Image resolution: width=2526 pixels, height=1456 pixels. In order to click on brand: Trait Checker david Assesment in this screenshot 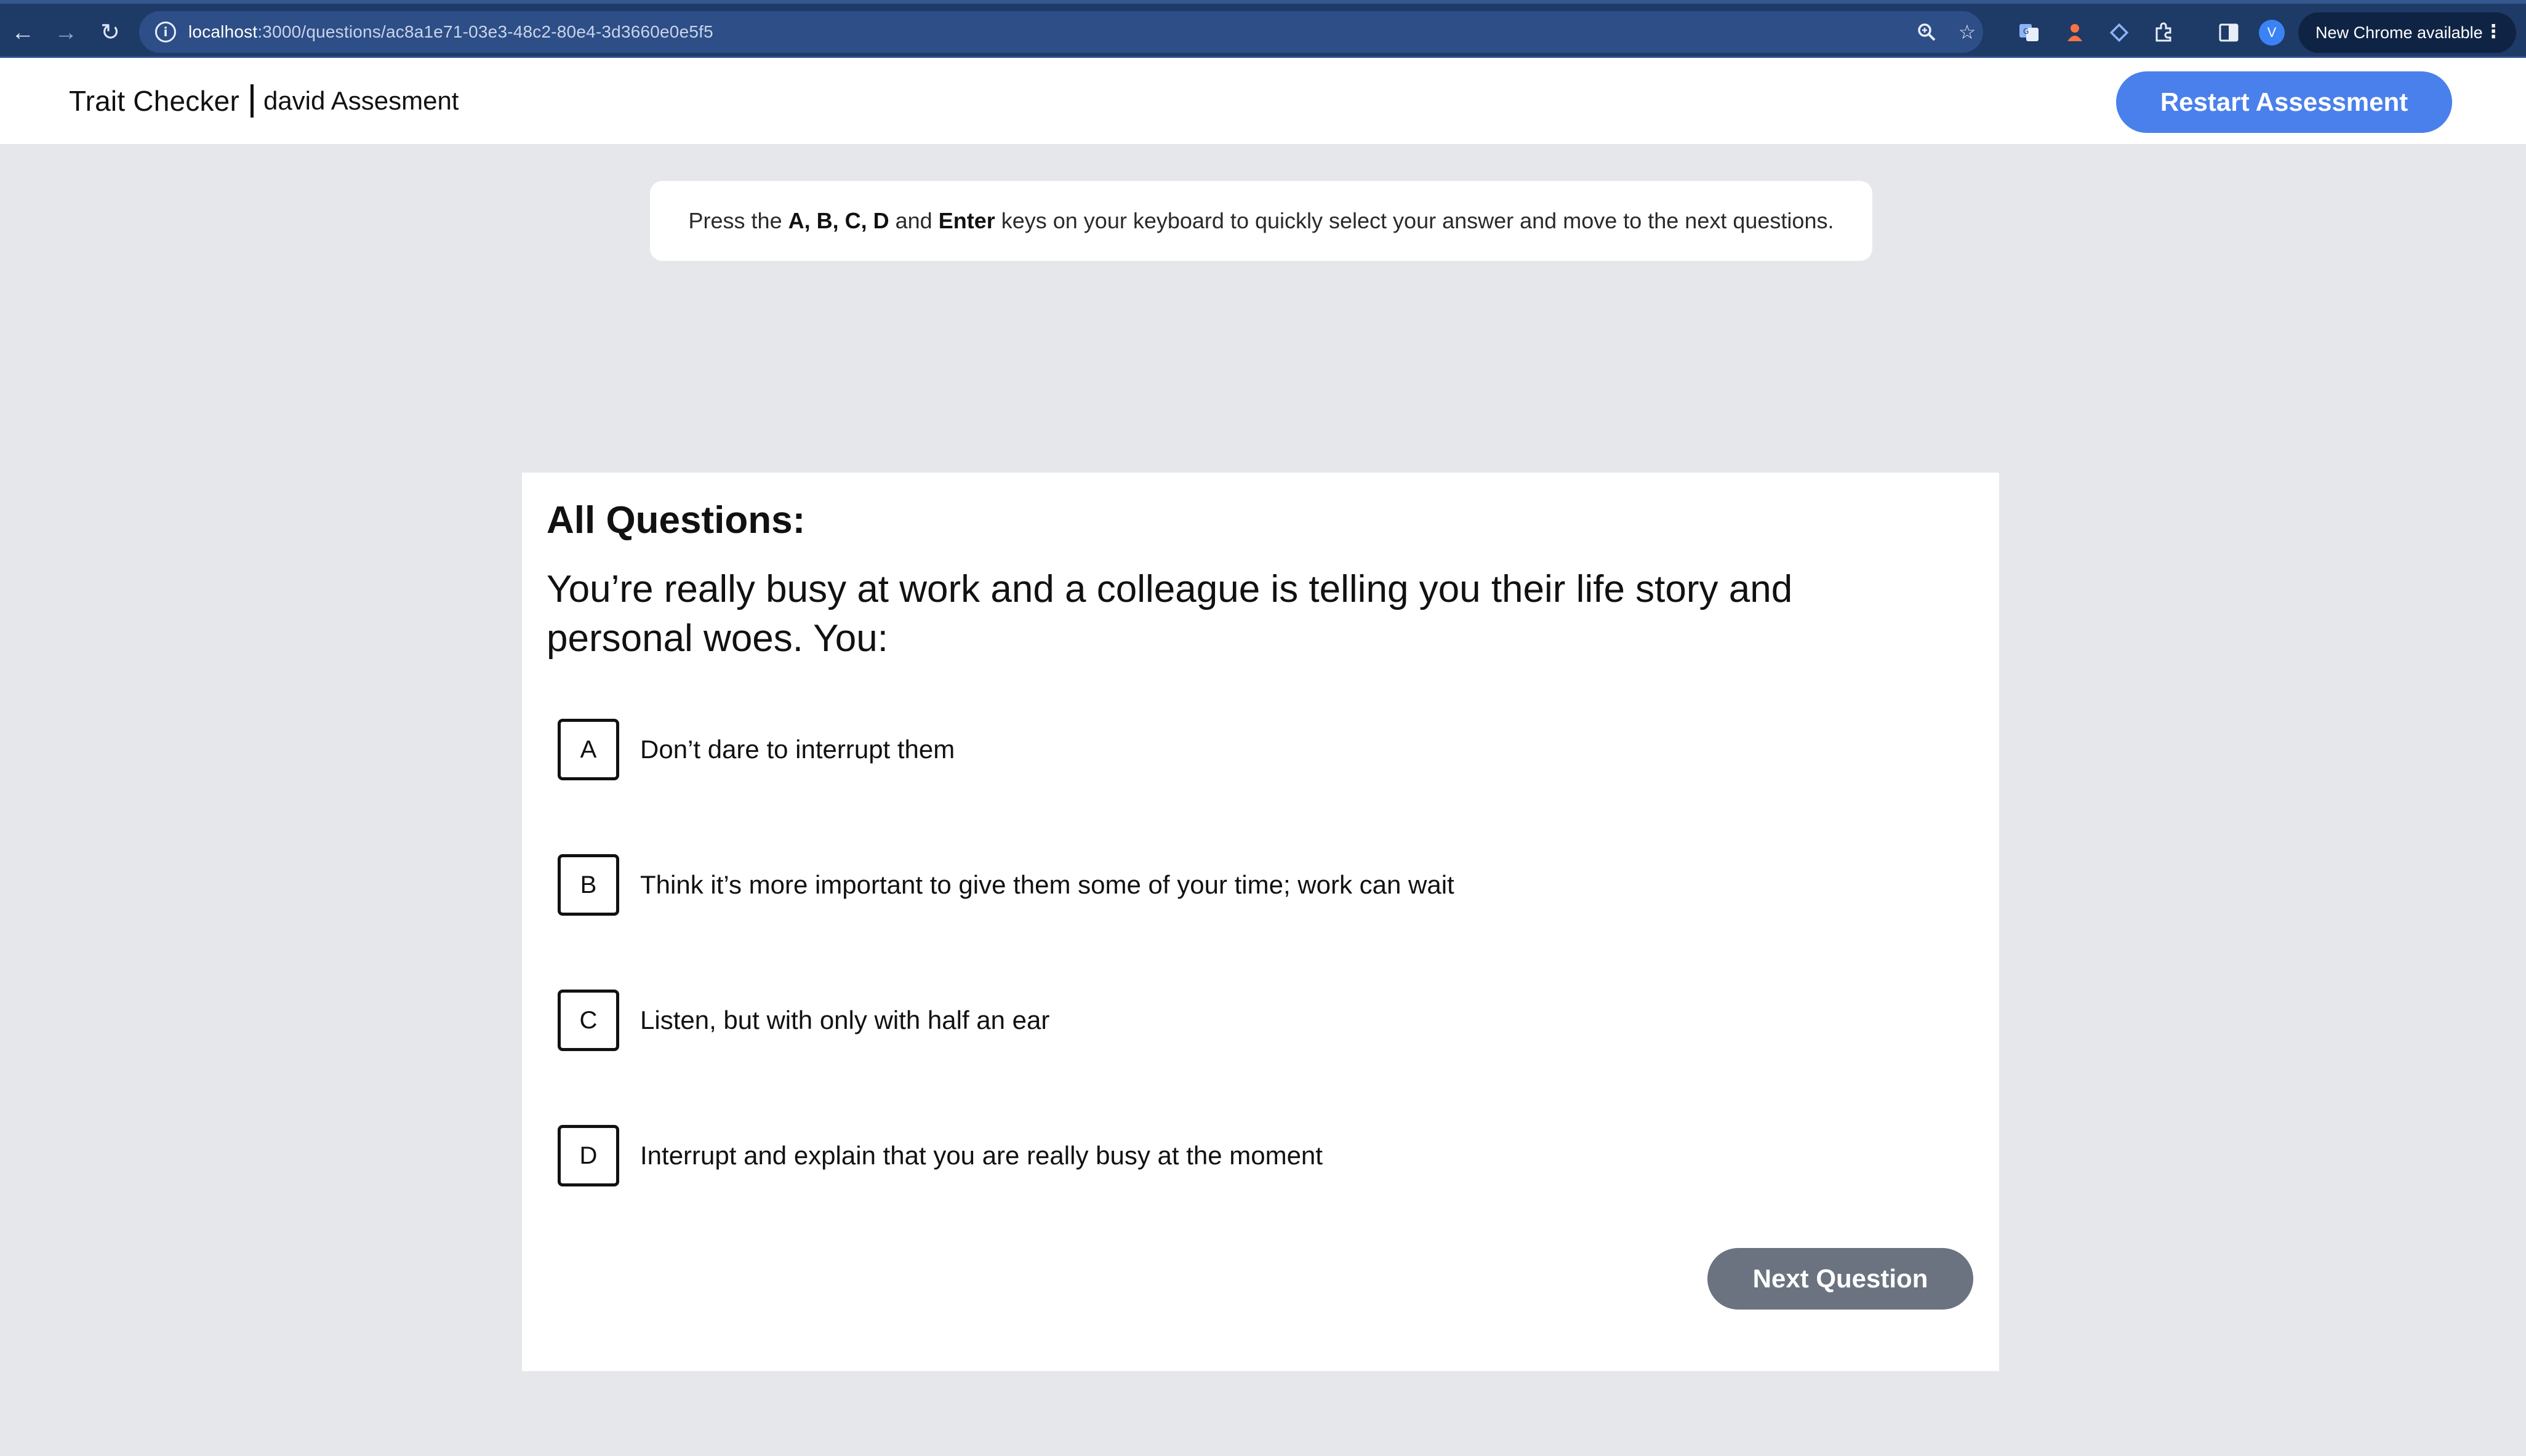, I will do `click(264, 100)`.